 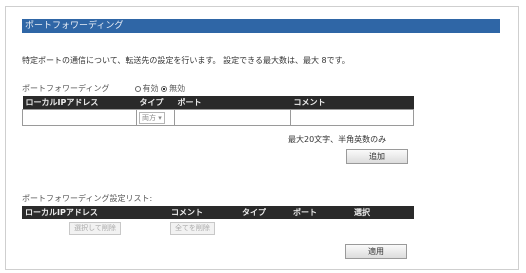 What do you see at coordinates (66, 88) in the screenshot?
I see `port-forwarding-label: ポートフォワーディング` at bounding box center [66, 88].